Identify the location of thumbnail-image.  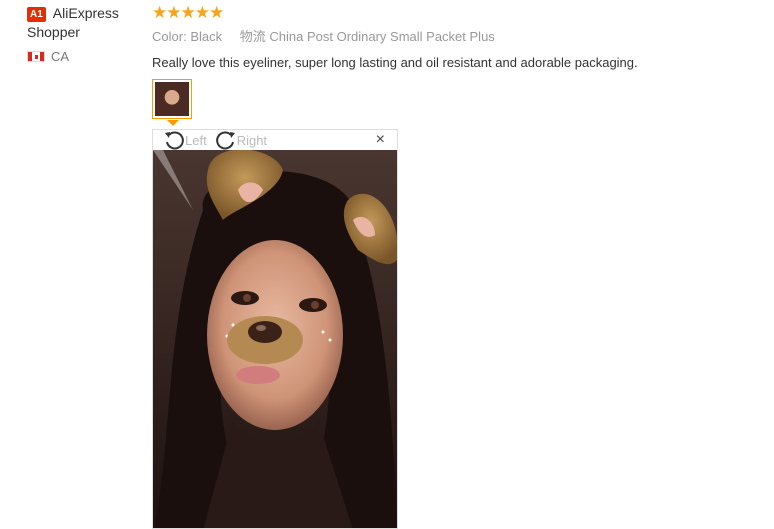
(172, 99).